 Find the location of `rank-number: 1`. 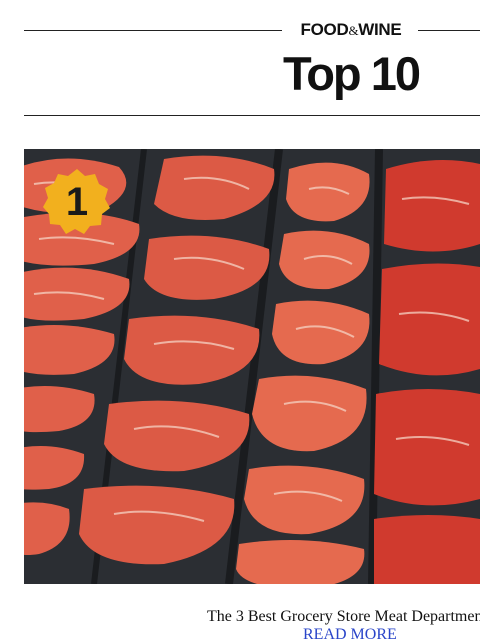

rank-number: 1 is located at coordinates (77, 202).